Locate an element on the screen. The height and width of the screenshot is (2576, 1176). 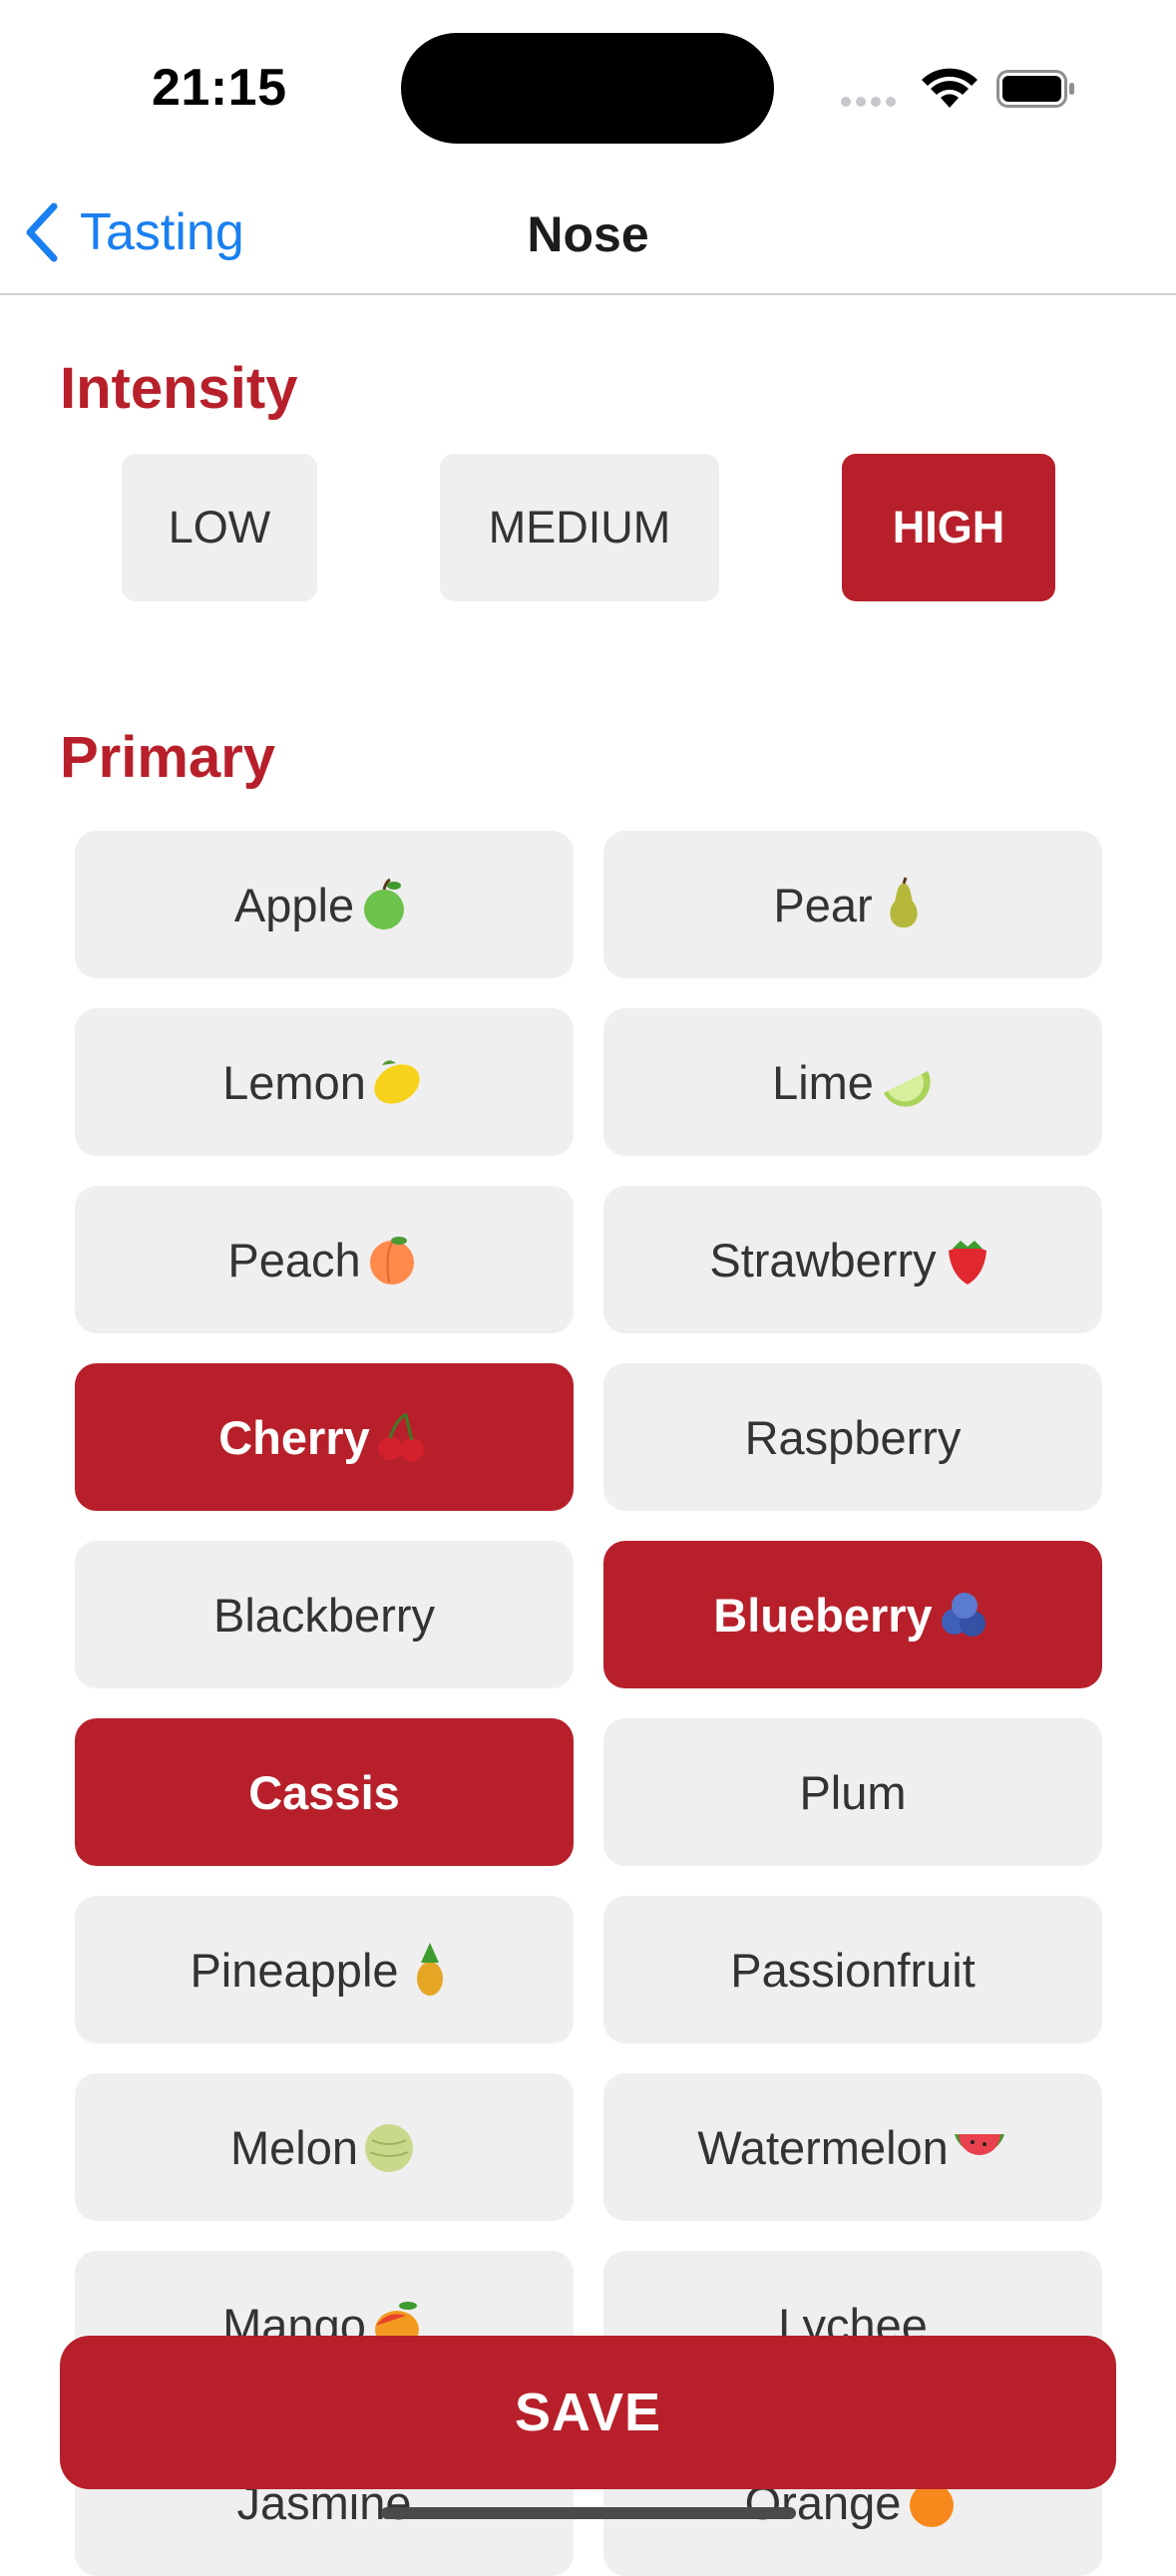
aroma-chip-peach: Peach is located at coordinates (325, 1260).